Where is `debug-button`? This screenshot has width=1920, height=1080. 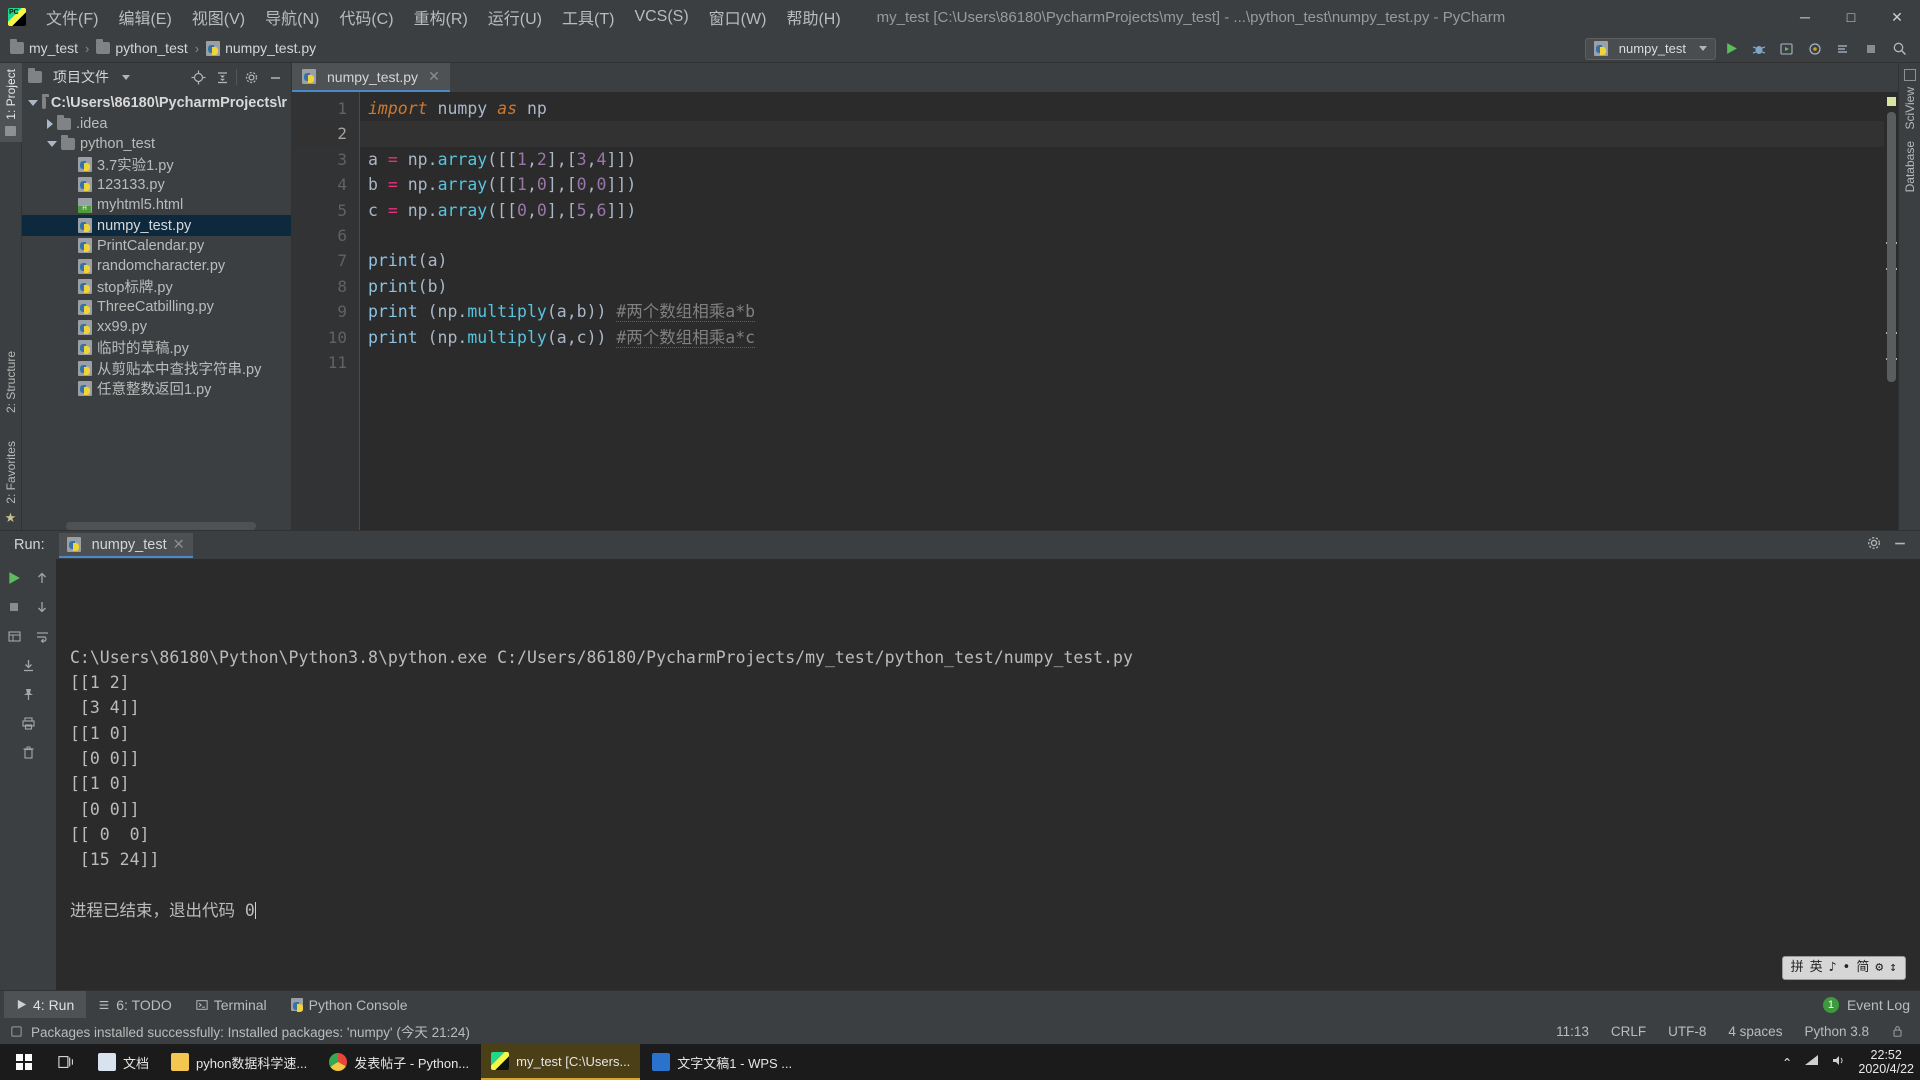 debug-button is located at coordinates (1759, 49).